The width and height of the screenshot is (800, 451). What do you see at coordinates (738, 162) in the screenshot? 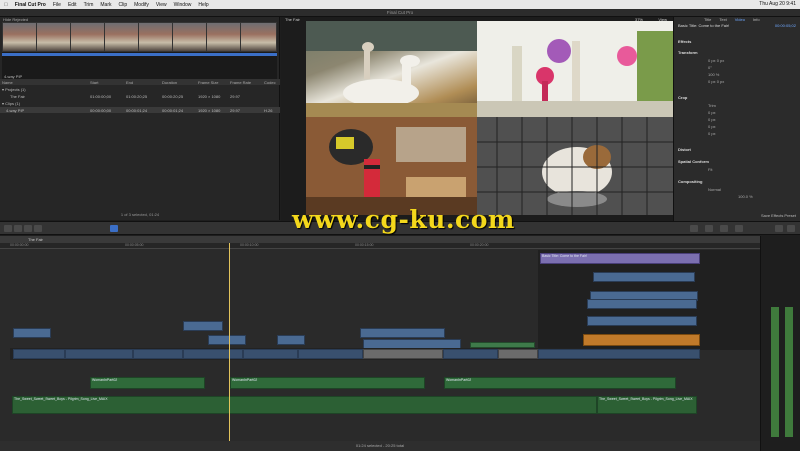
I see `section-spatial-conform: Spatial Conform` at bounding box center [738, 162].